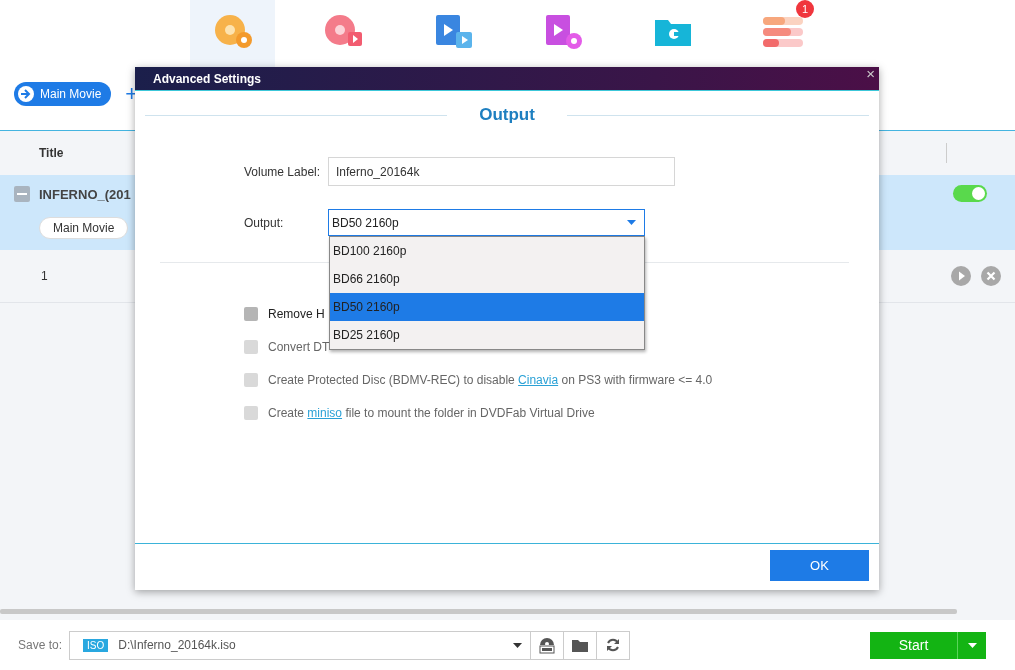  What do you see at coordinates (51, 153) in the screenshot?
I see `column-header: Title` at bounding box center [51, 153].